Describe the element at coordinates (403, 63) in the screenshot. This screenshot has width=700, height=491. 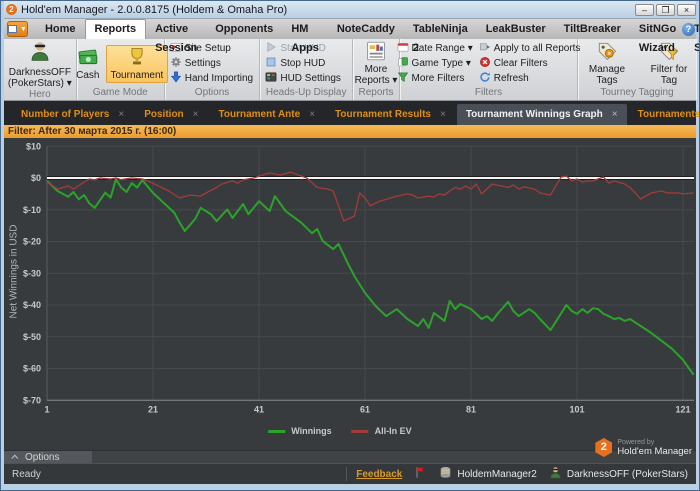
I see `cards-icon` at that location.